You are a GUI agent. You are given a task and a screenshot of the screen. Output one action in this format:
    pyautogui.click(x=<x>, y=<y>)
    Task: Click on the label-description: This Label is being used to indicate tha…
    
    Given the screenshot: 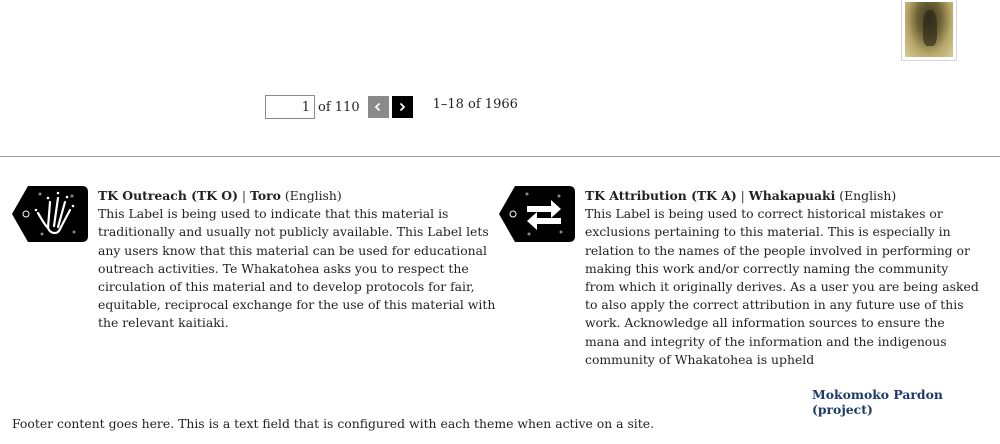 What is the action you would take?
    pyautogui.click(x=297, y=268)
    